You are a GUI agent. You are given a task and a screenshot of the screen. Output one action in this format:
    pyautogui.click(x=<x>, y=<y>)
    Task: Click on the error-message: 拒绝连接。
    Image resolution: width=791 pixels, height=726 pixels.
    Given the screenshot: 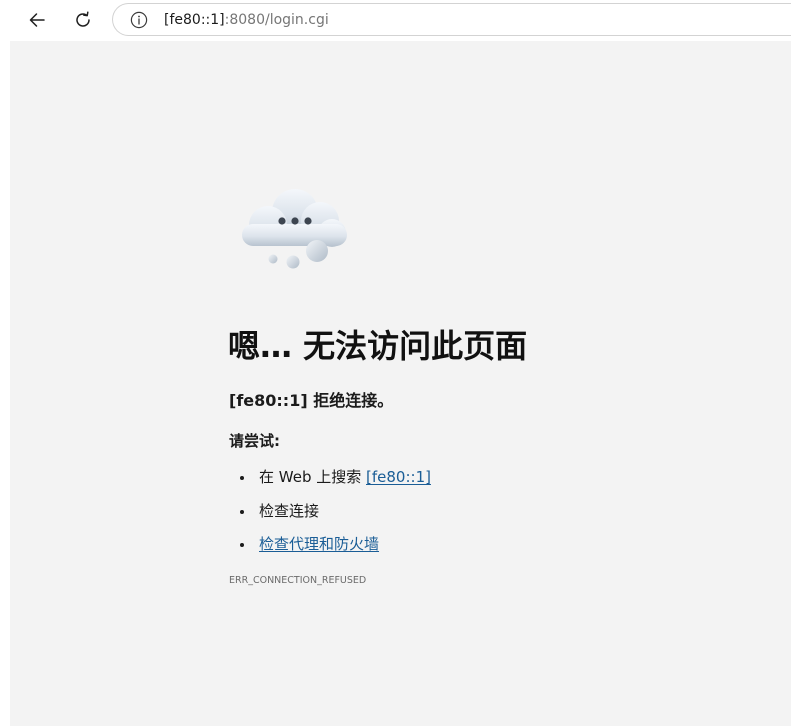 What is the action you would take?
    pyautogui.click(x=350, y=400)
    